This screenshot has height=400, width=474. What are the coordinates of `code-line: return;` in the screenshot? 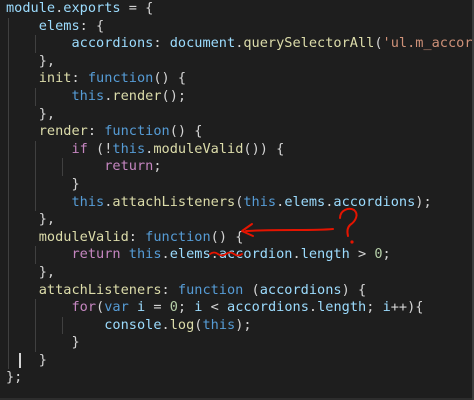 It's located at (239, 167).